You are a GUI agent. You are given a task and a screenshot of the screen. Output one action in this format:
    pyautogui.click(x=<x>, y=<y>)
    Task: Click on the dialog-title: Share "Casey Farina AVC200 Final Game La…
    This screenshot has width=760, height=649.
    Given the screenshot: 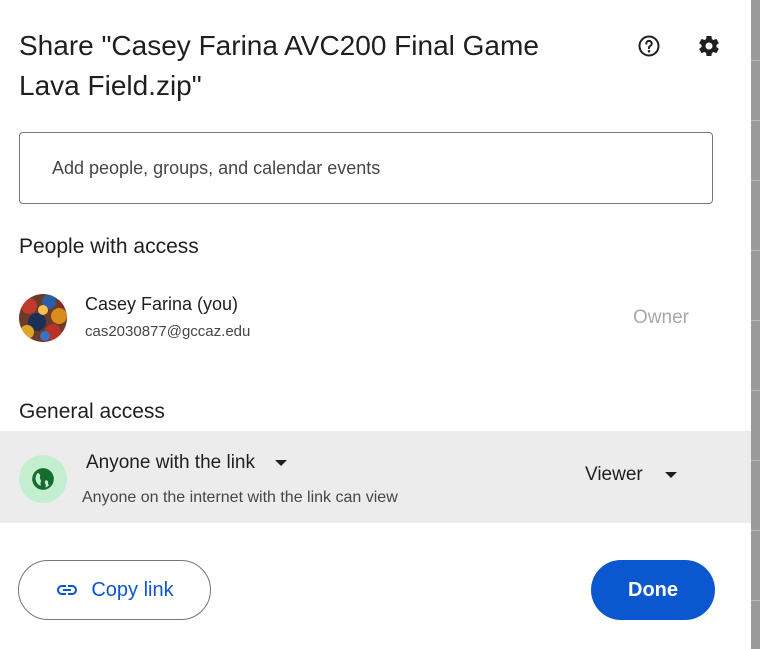 What is the action you would take?
    pyautogui.click(x=279, y=65)
    